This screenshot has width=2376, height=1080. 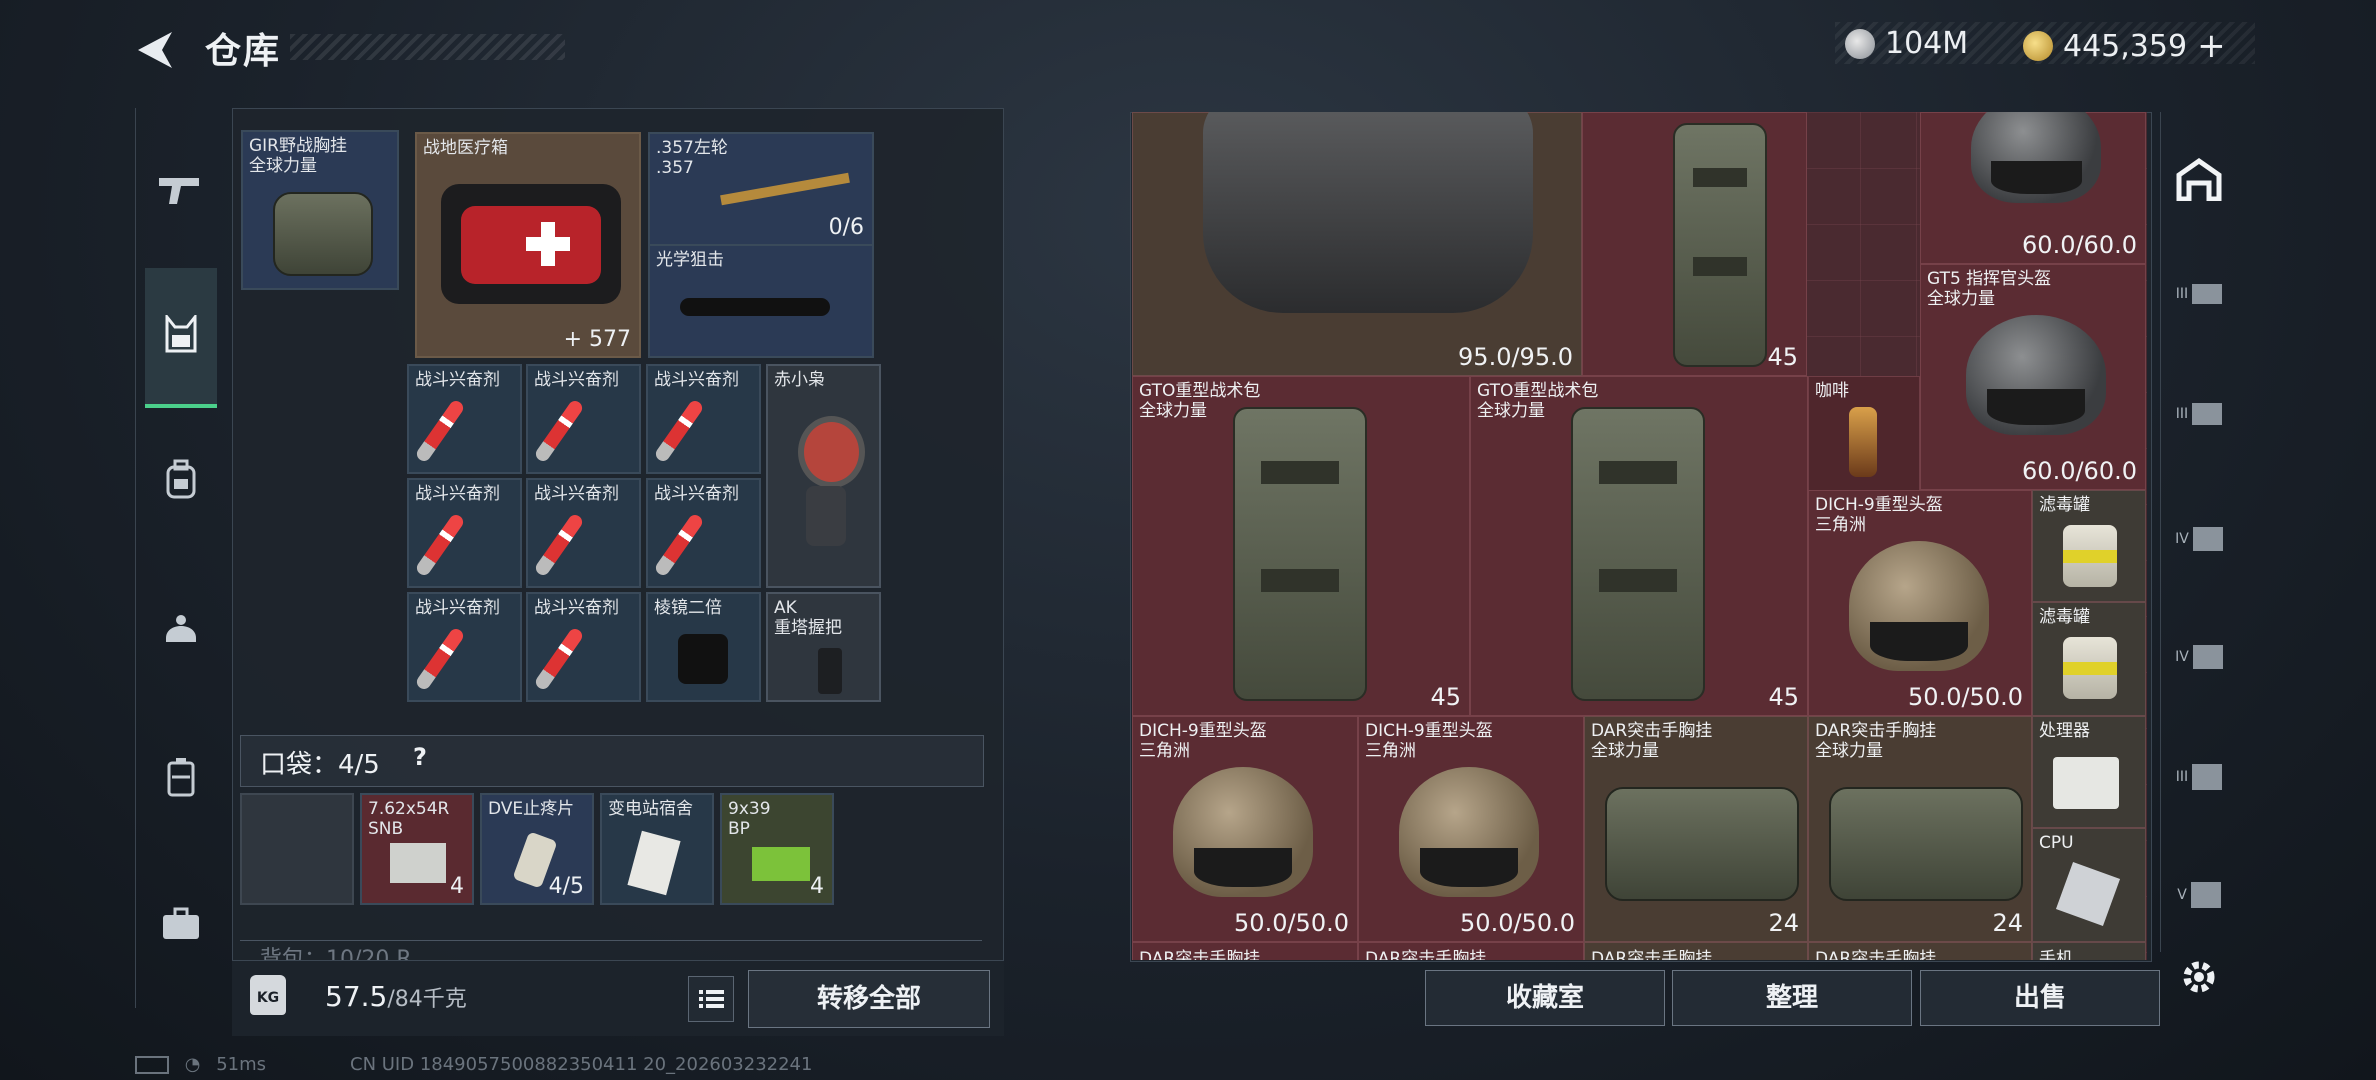 I want to click on vault-button: 收藏室, so click(x=1545, y=998).